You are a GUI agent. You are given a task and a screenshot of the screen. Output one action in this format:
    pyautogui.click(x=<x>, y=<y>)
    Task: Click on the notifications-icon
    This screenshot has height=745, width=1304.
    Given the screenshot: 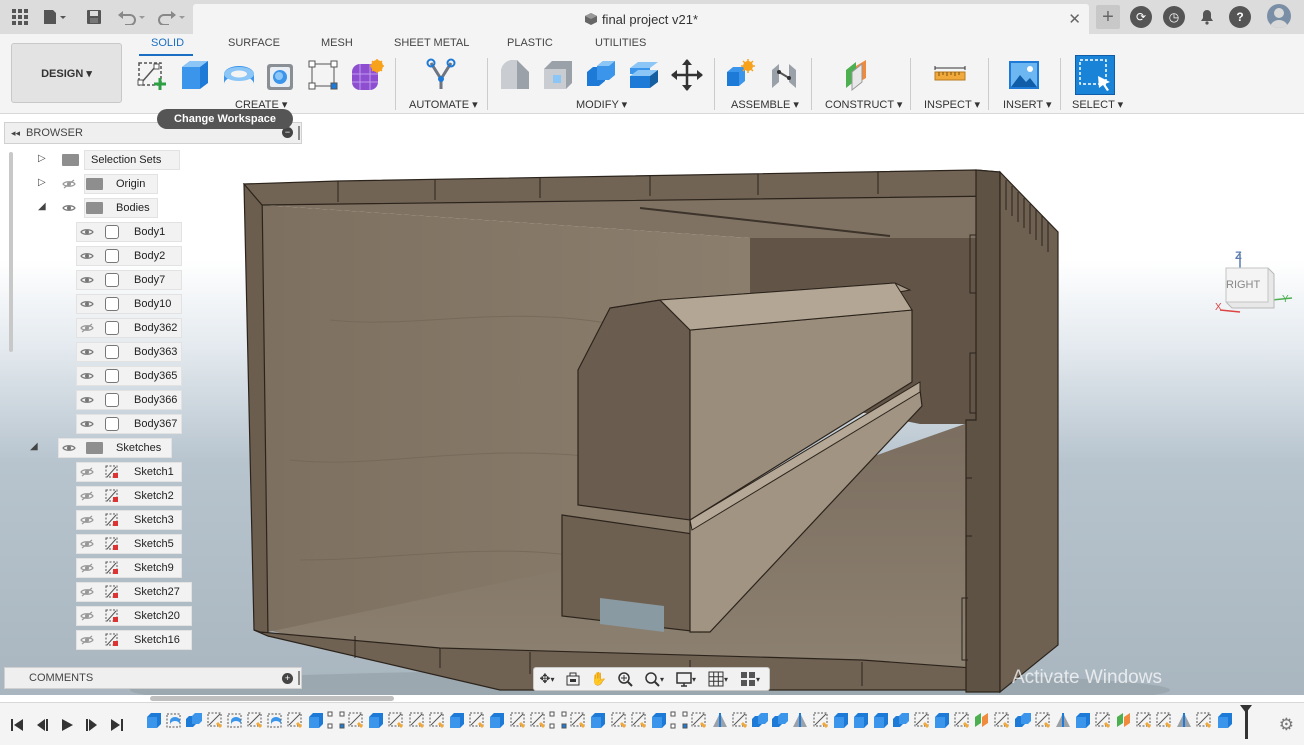 What is the action you would take?
    pyautogui.click(x=1207, y=17)
    